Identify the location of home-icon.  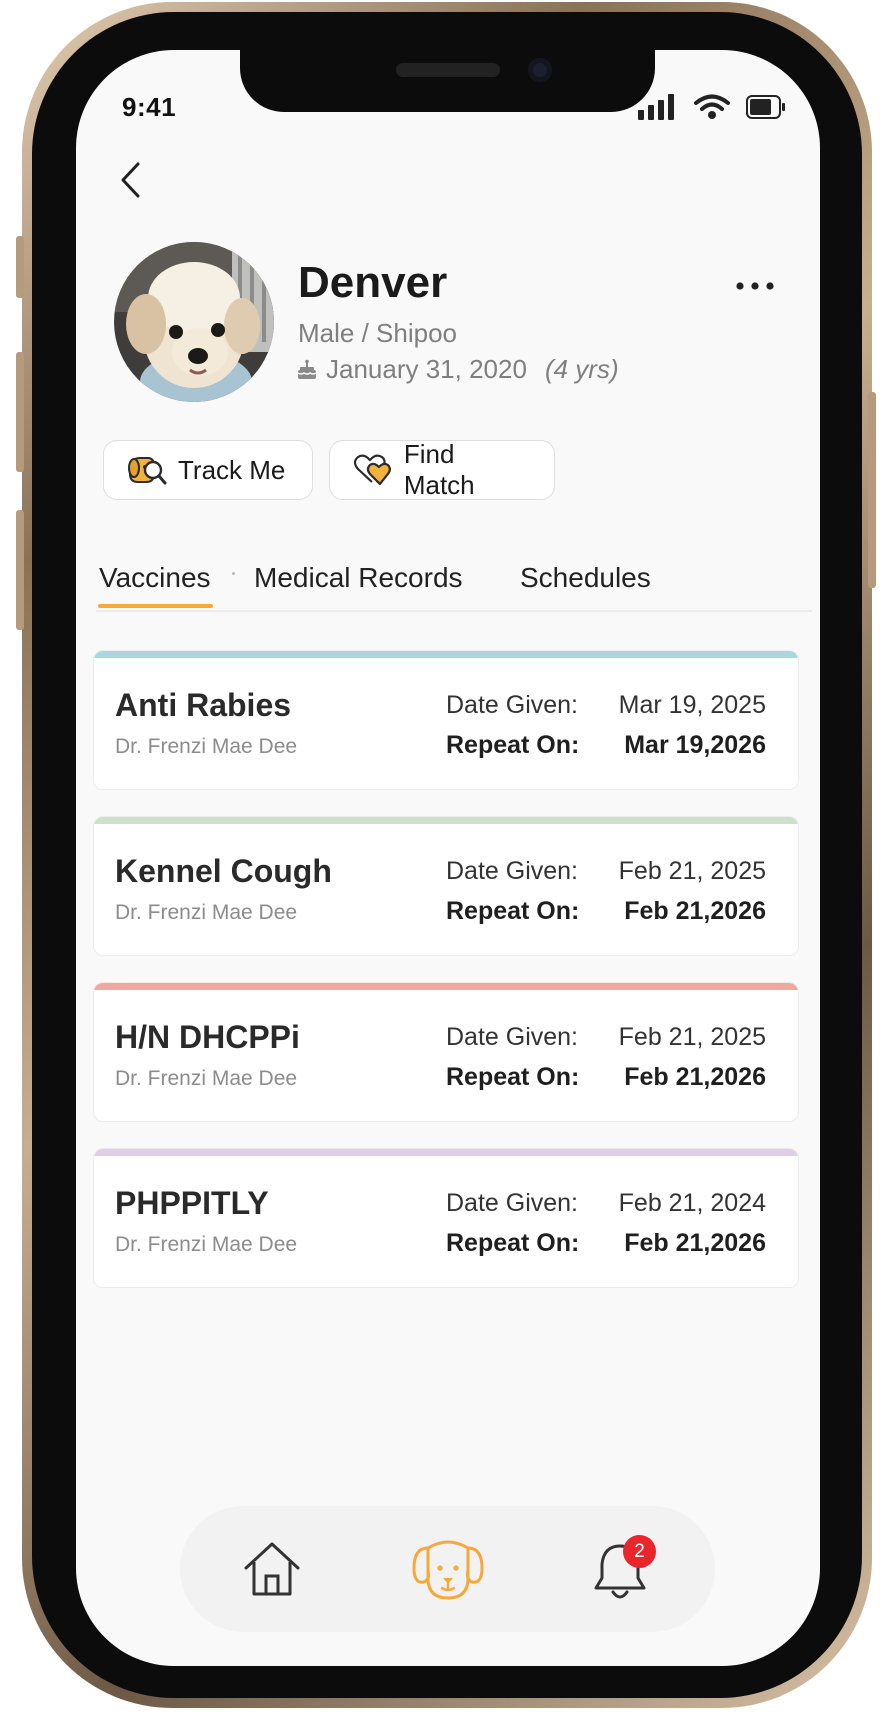
(272, 1568).